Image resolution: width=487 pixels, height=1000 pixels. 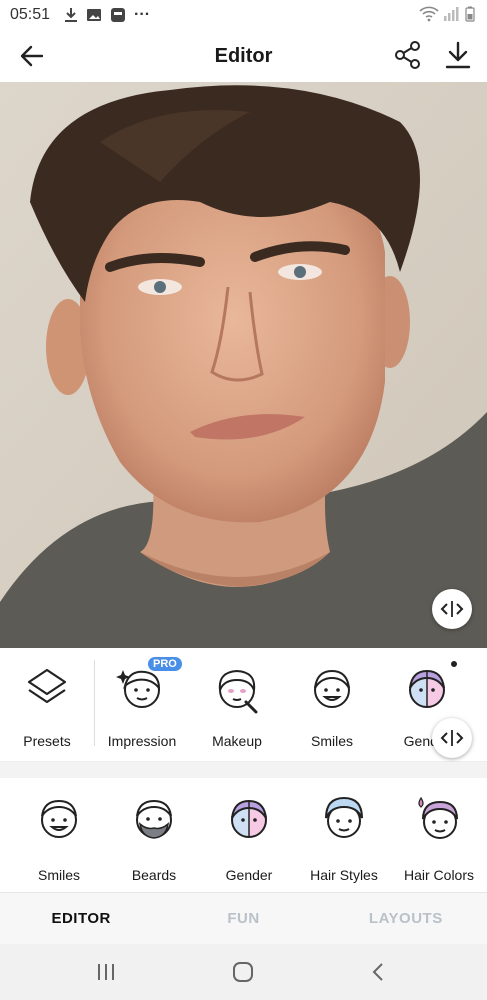 I want to click on tool2-hair-styles: Hair Styles, so click(x=344, y=837).